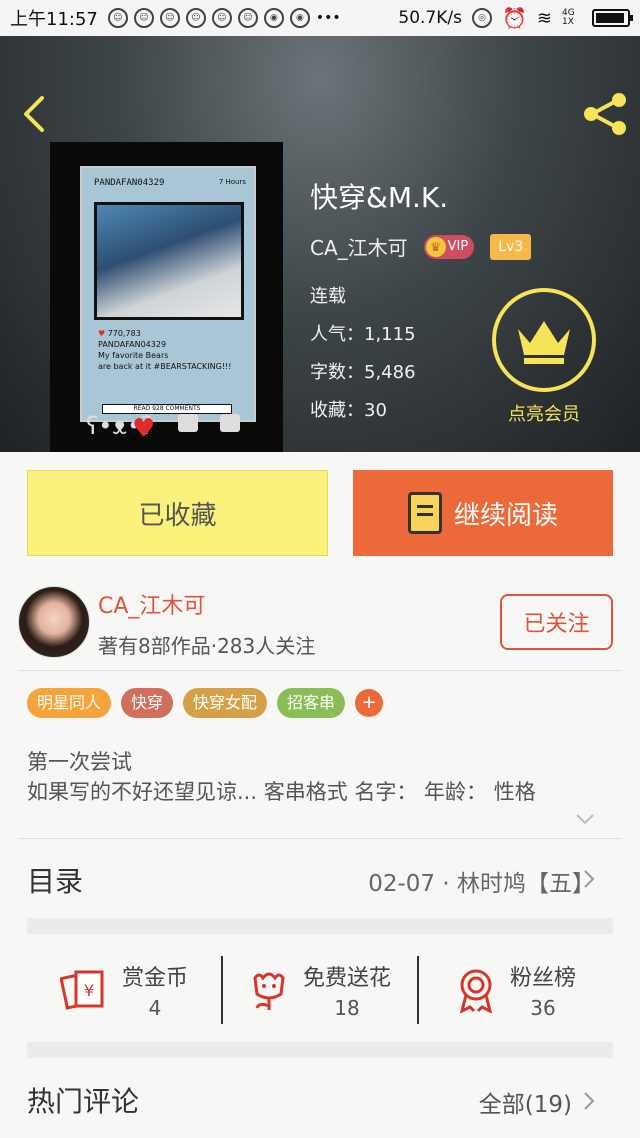  Describe the element at coordinates (79, 762) in the screenshot. I see `description-line-1: 第一次尝试` at that location.